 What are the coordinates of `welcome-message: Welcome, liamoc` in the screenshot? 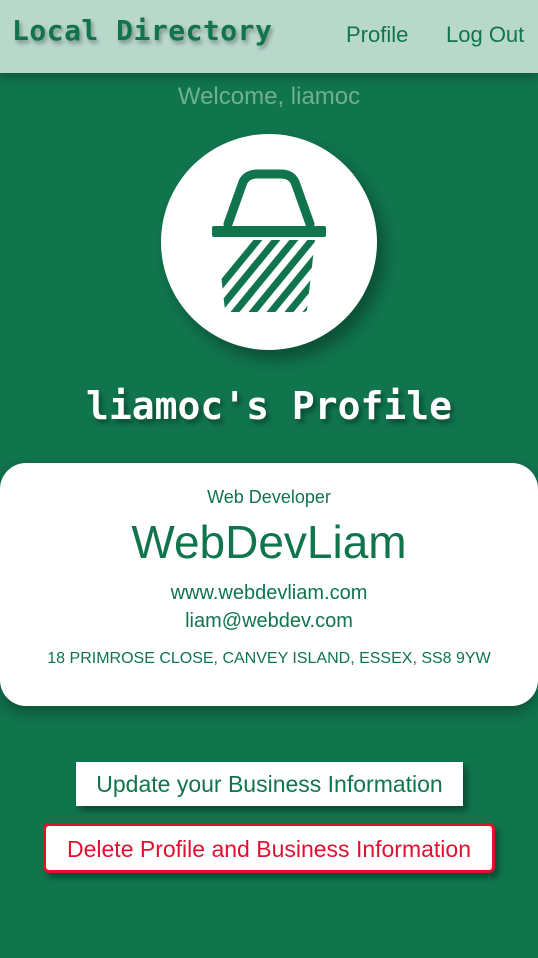 It's located at (269, 96).